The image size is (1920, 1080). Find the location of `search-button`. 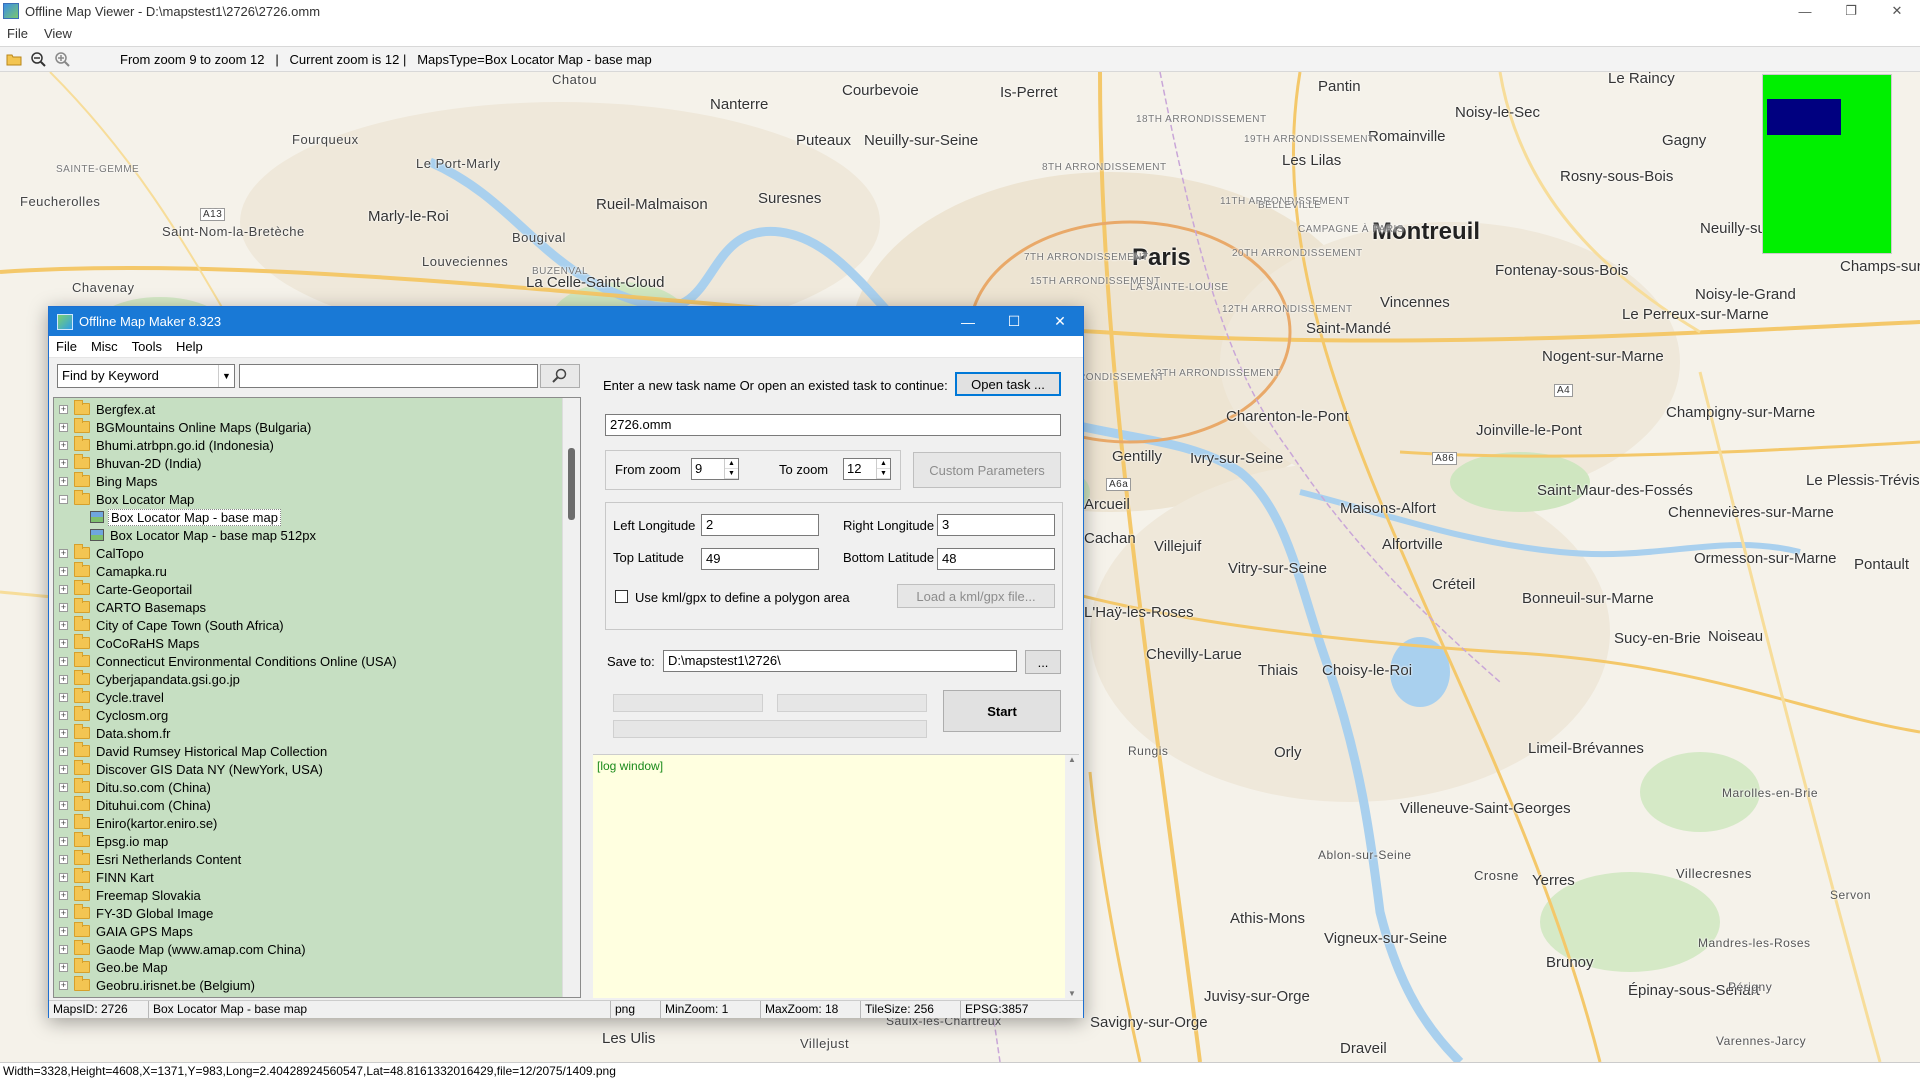

search-button is located at coordinates (560, 376).